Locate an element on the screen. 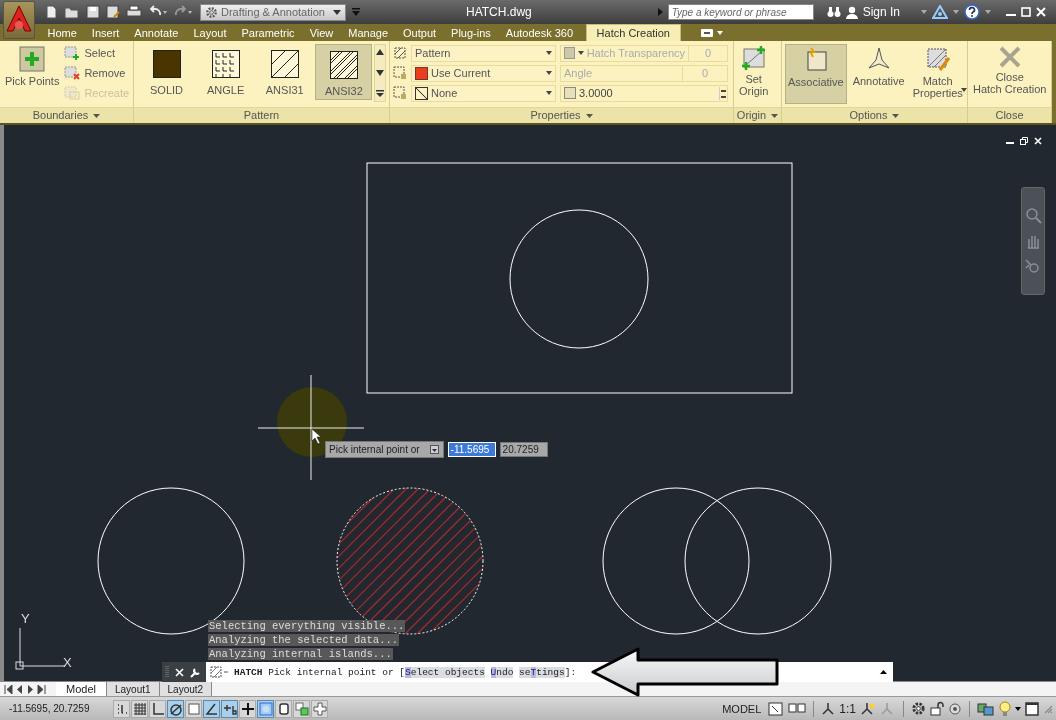 The width and height of the screenshot is (1056, 720). panel-footer: Origin is located at coordinates (757, 115).